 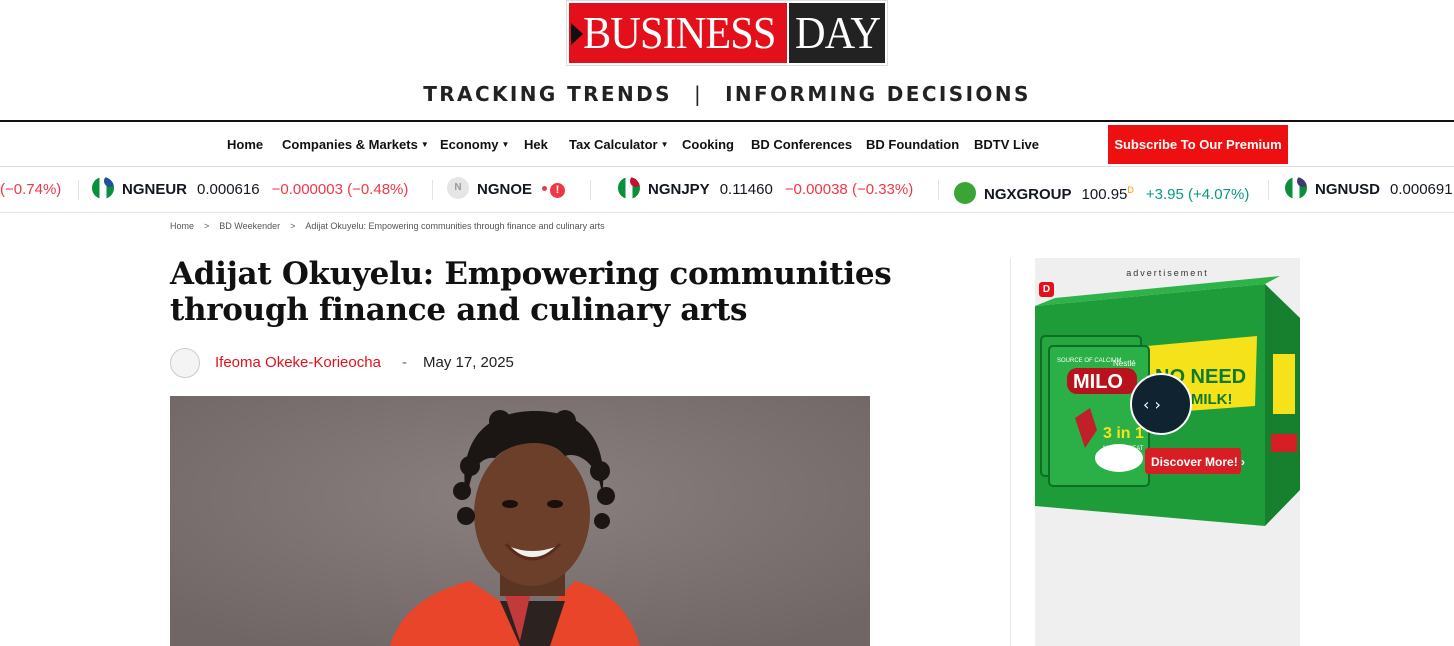 What do you see at coordinates (155, 189) in the screenshot?
I see `ticker-symbol: NGNEUR` at bounding box center [155, 189].